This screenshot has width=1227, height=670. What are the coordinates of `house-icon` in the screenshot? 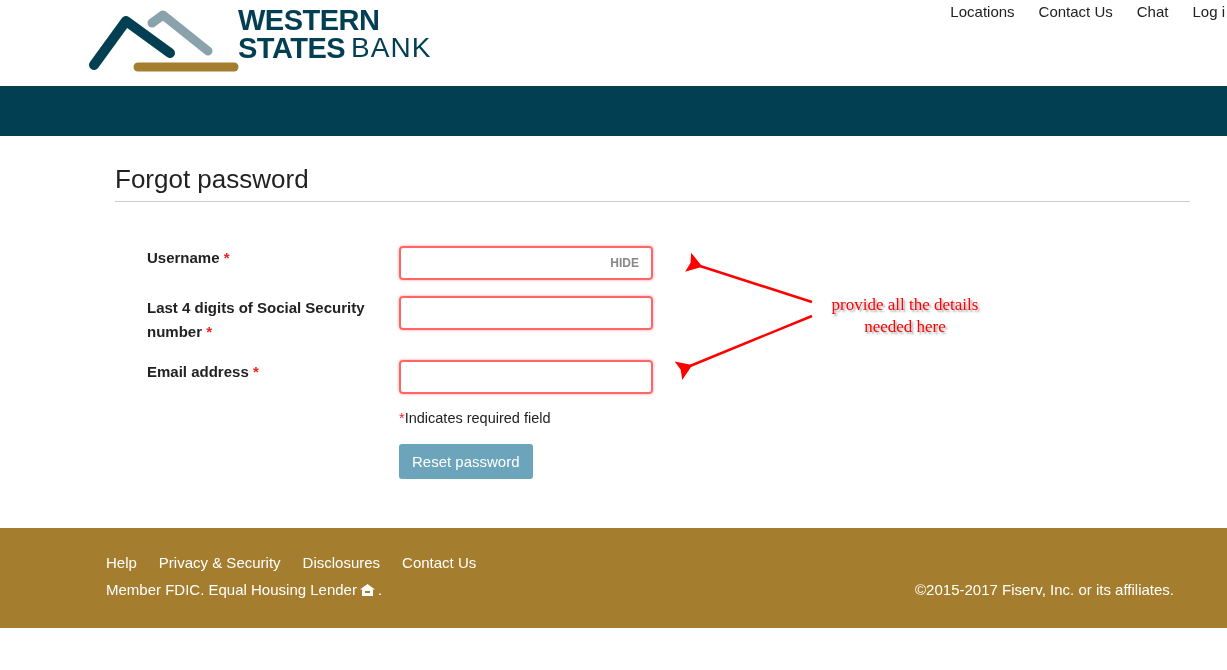 It's located at (367, 589).